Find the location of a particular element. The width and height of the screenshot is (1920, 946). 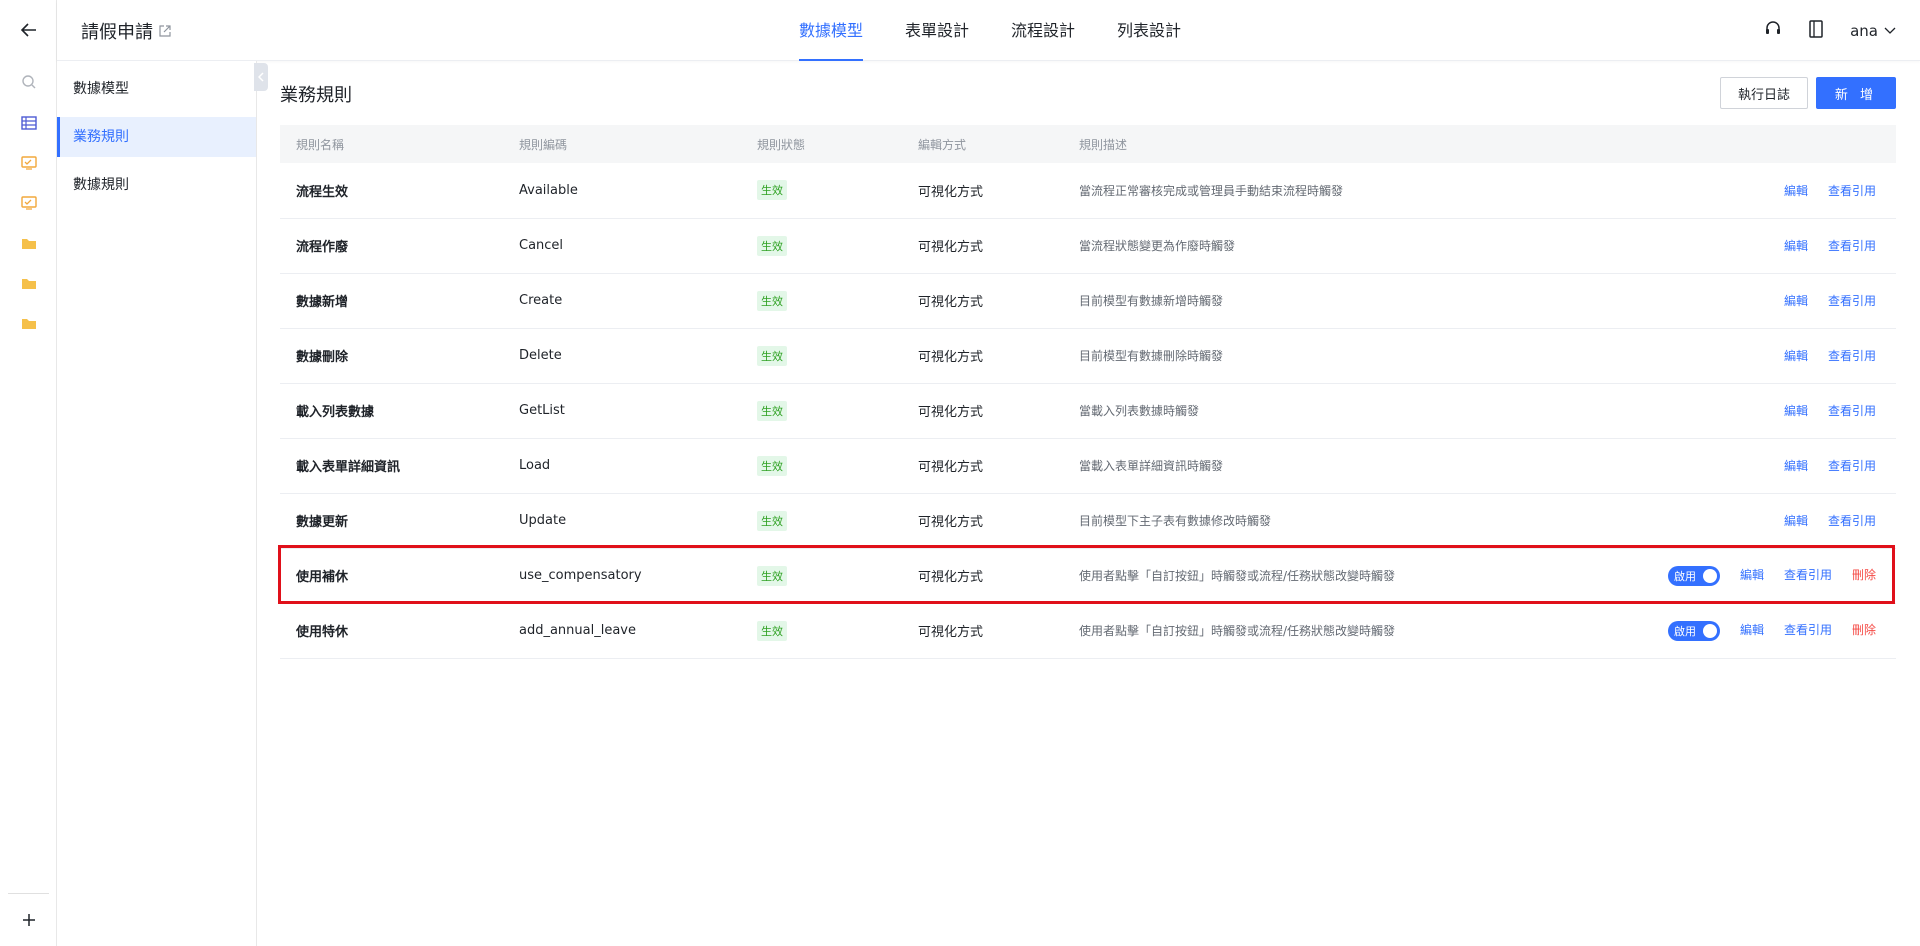

collapse-sidebar-handle is located at coordinates (261, 77).